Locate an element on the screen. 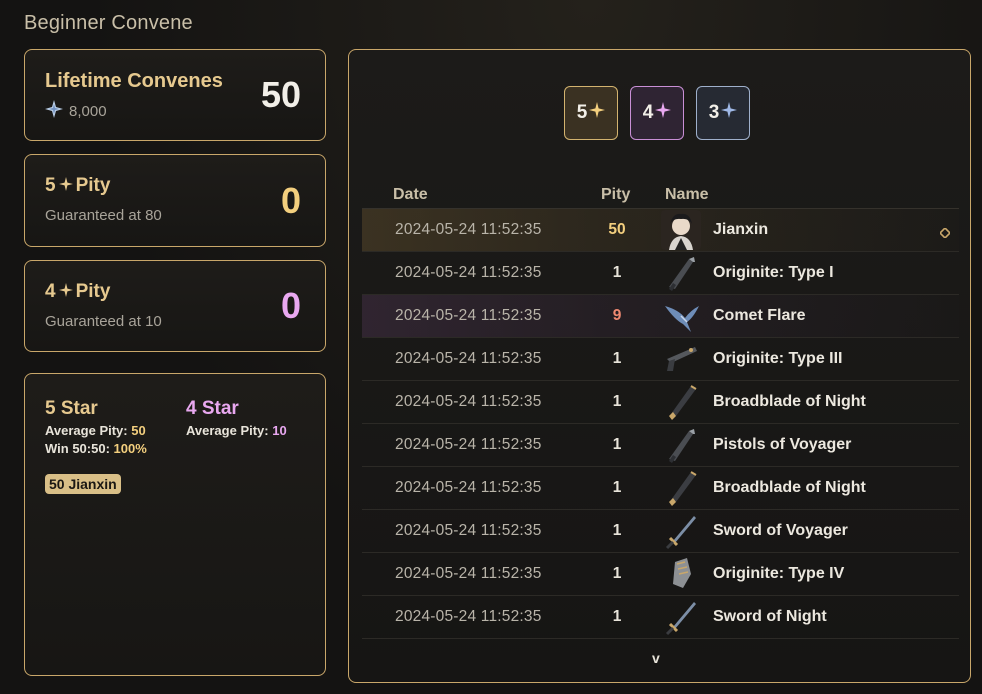  pity-star-number: 4 is located at coordinates (50, 291).